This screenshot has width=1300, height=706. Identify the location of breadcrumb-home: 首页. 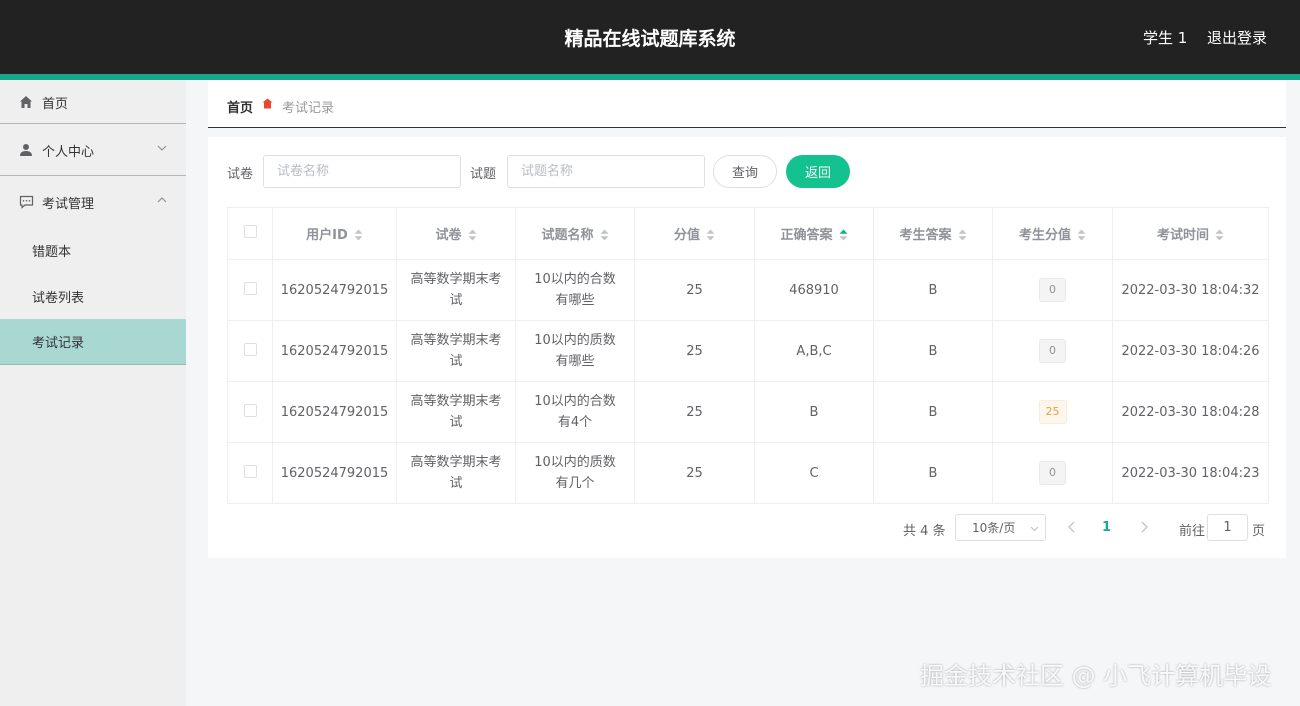
(240, 106).